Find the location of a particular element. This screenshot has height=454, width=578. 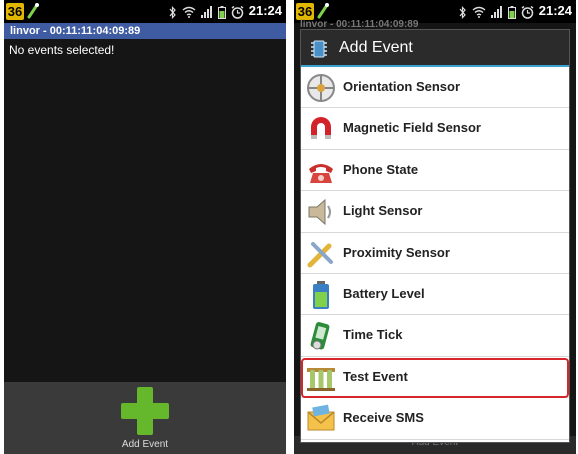

magnet-icon is located at coordinates (321, 128).